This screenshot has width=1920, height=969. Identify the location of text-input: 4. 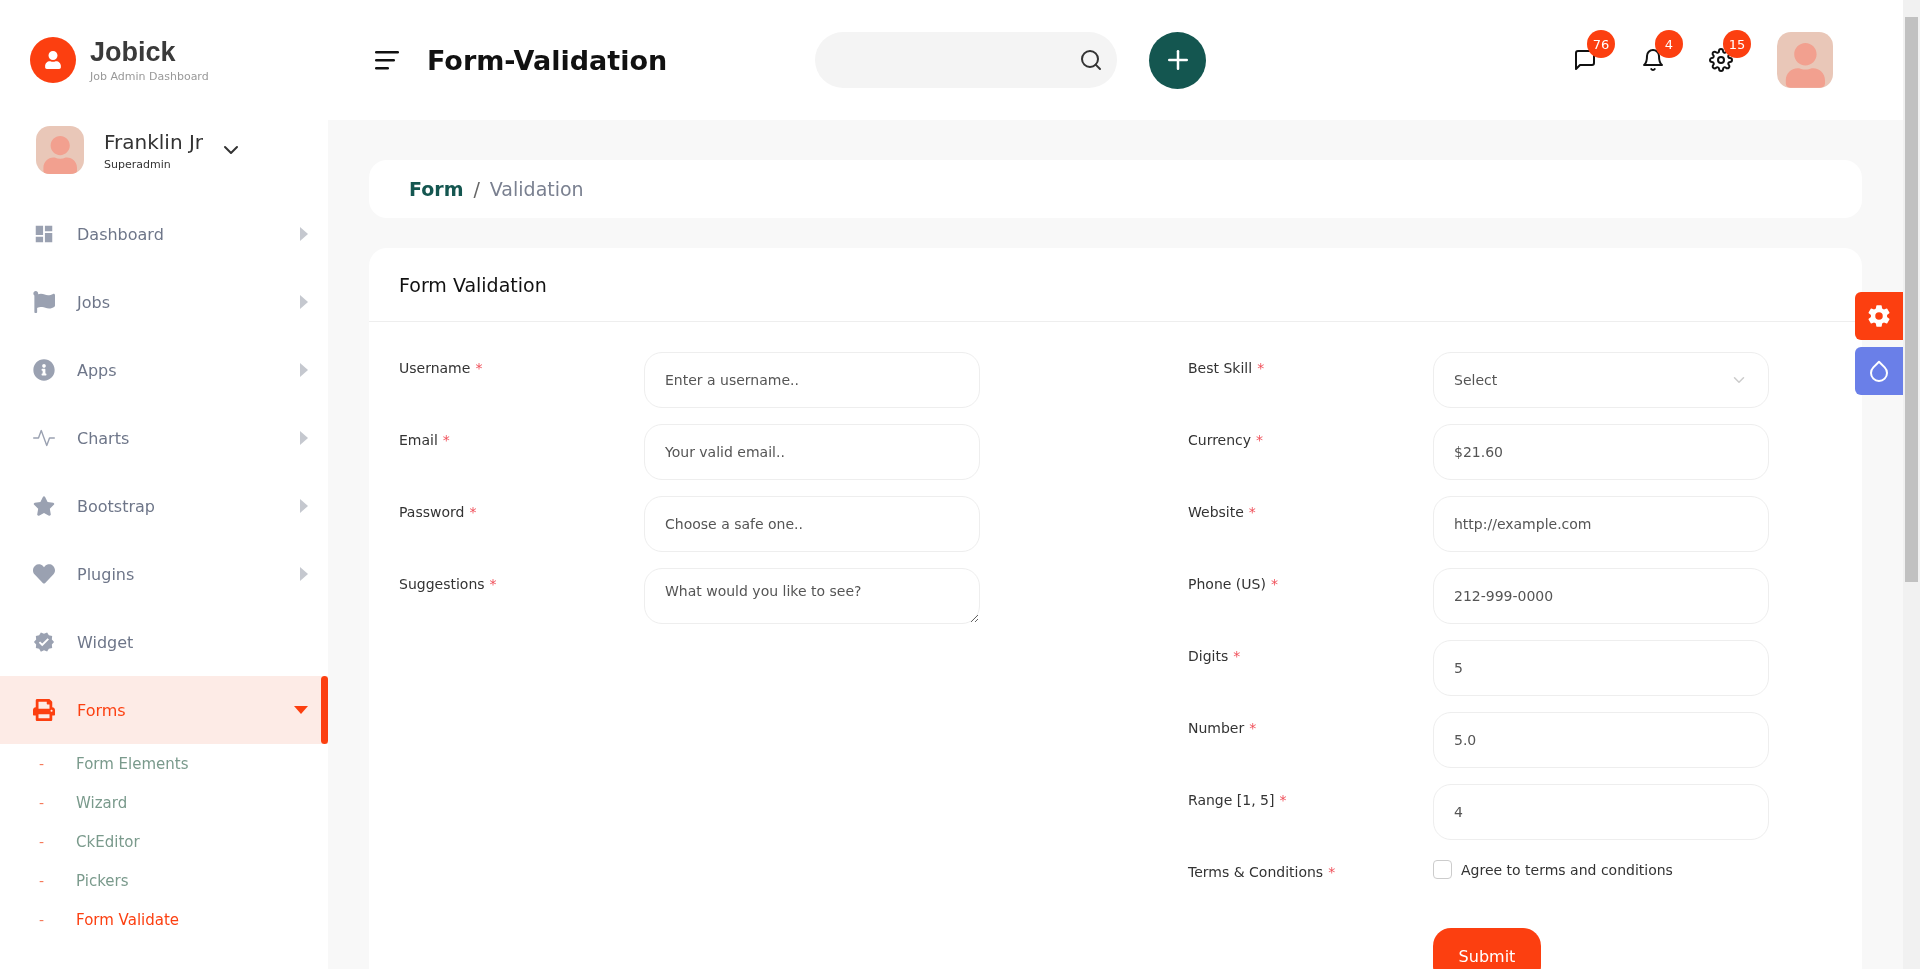
(1601, 812).